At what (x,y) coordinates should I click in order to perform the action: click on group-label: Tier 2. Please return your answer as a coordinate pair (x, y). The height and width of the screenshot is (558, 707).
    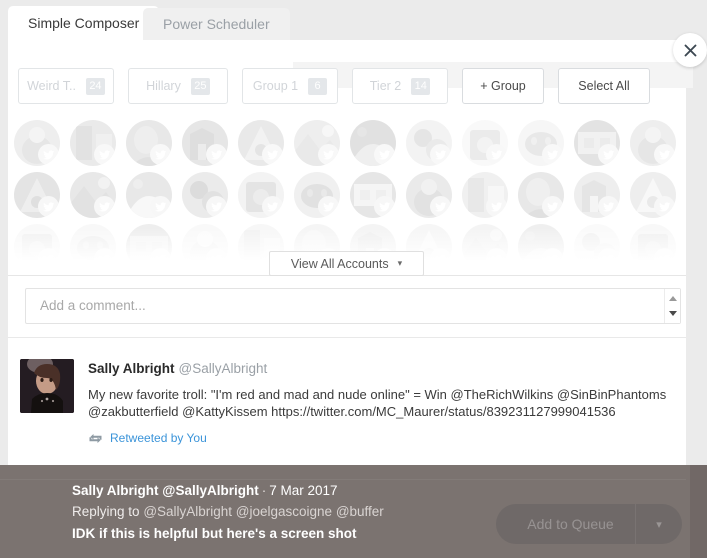
    Looking at the image, I should click on (385, 86).